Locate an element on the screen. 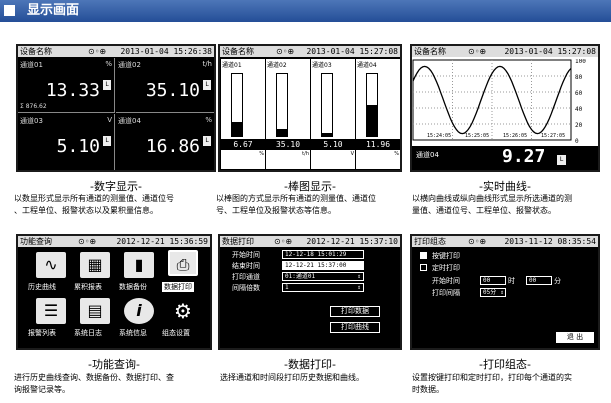  menu-label: 数据备份 is located at coordinates (133, 287).